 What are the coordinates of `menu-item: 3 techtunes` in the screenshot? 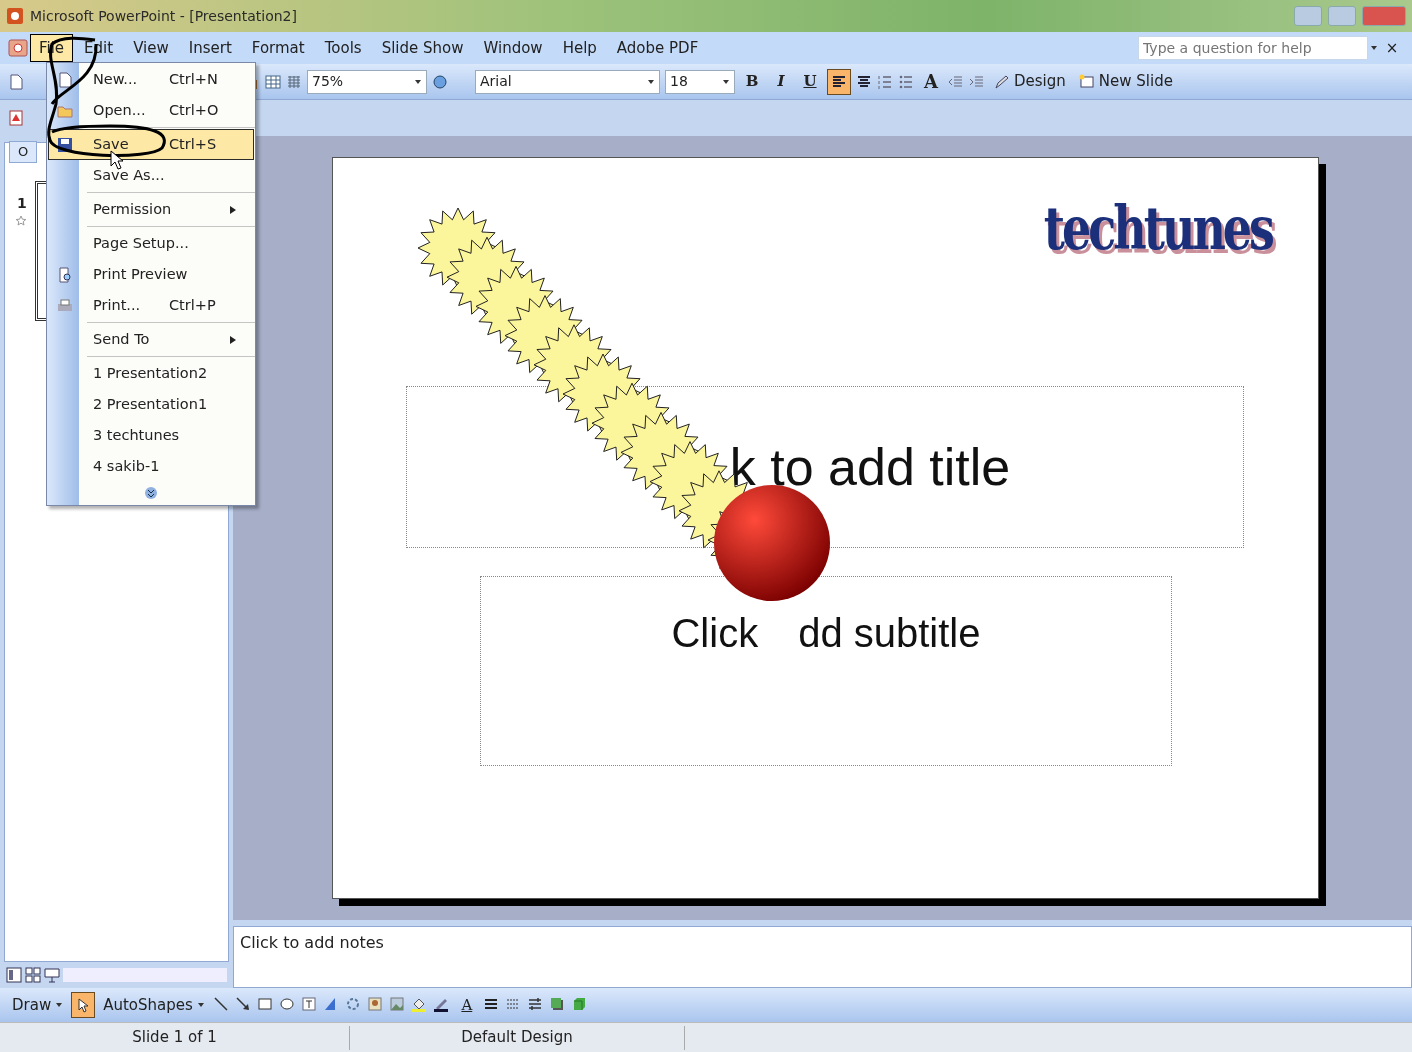 It's located at (151, 435).